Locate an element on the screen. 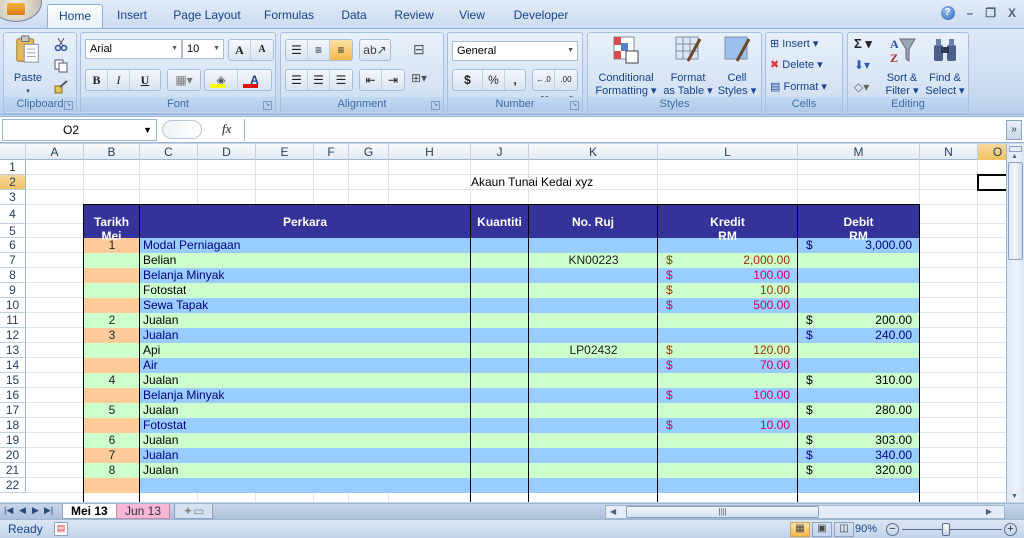 This screenshot has width=1024, height=538. bold-button: B is located at coordinates (97, 80).